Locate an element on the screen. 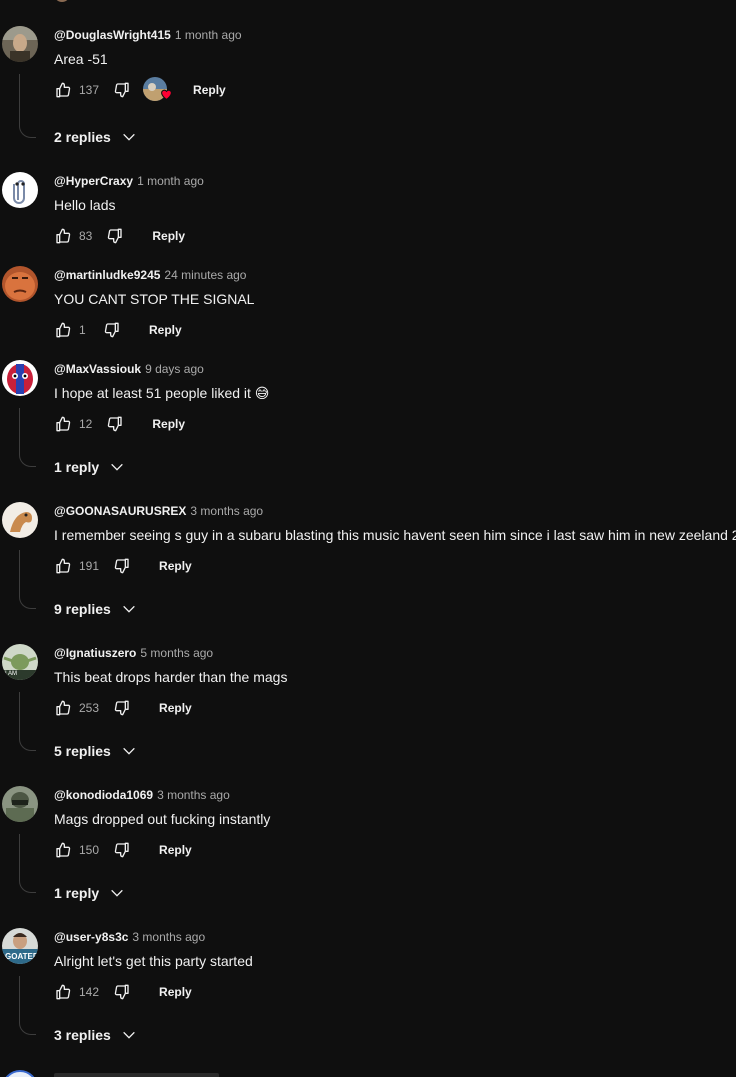  comment-author: @GOONASAURUSREX is located at coordinates (120, 511).